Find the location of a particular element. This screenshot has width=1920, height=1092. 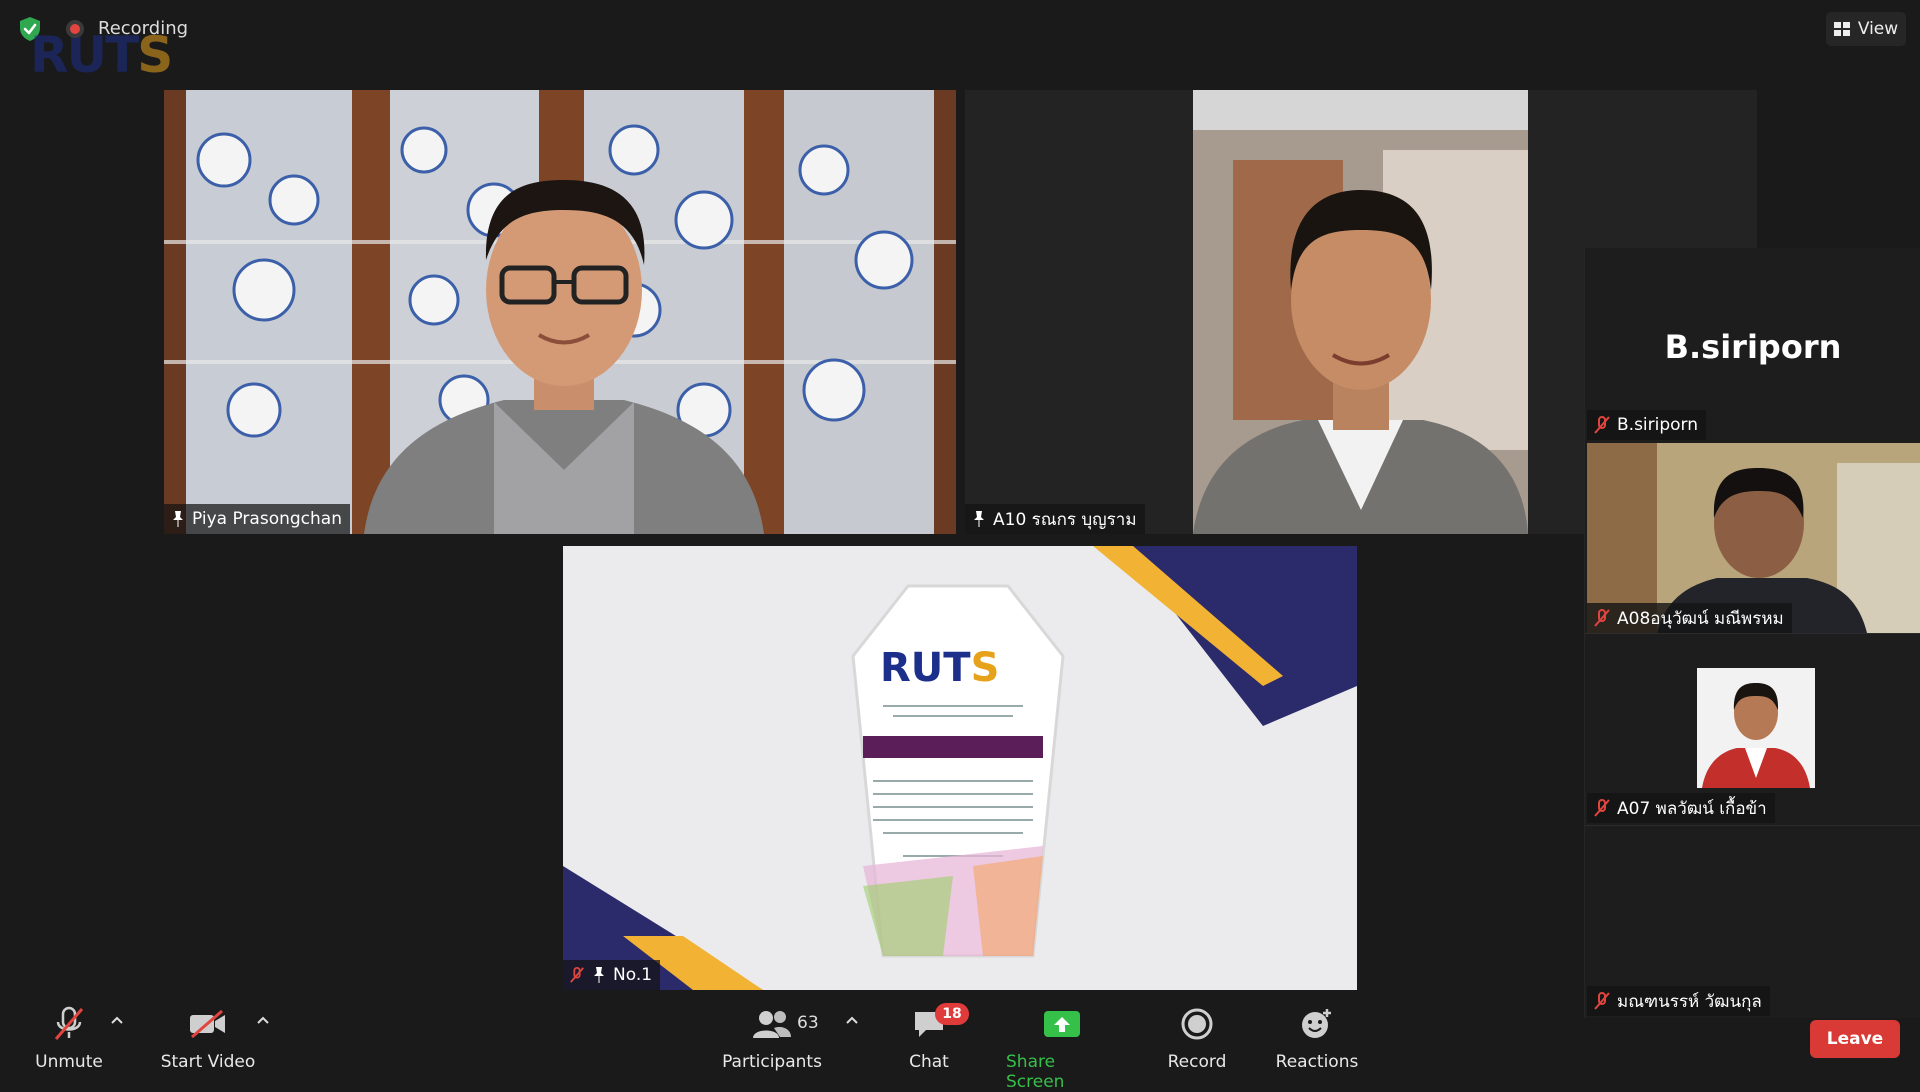

participant-name: Piya Prasongchan is located at coordinates (267, 519).